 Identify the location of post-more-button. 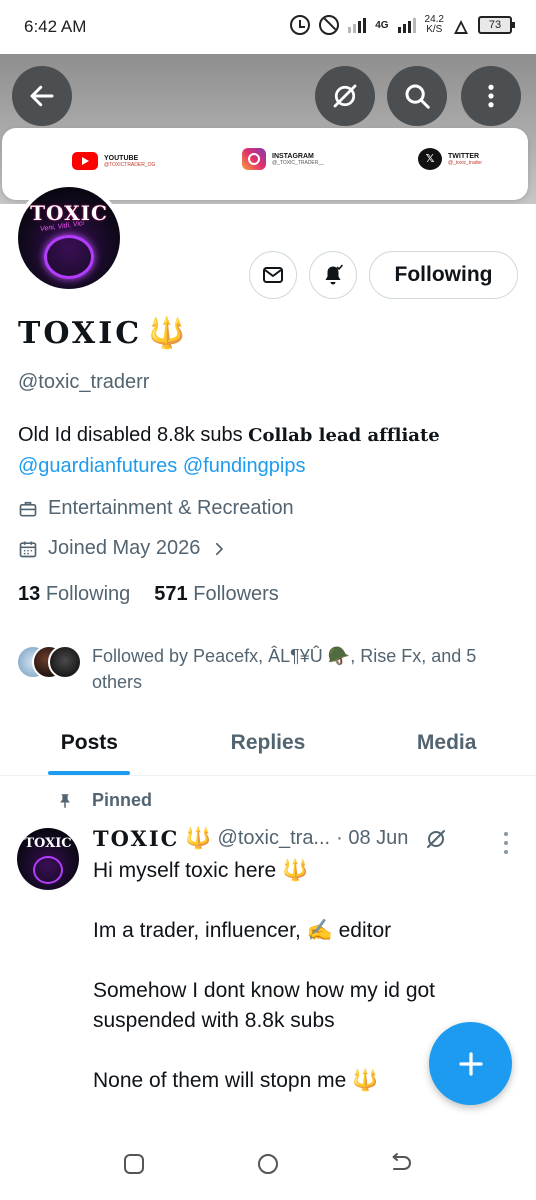
(506, 843).